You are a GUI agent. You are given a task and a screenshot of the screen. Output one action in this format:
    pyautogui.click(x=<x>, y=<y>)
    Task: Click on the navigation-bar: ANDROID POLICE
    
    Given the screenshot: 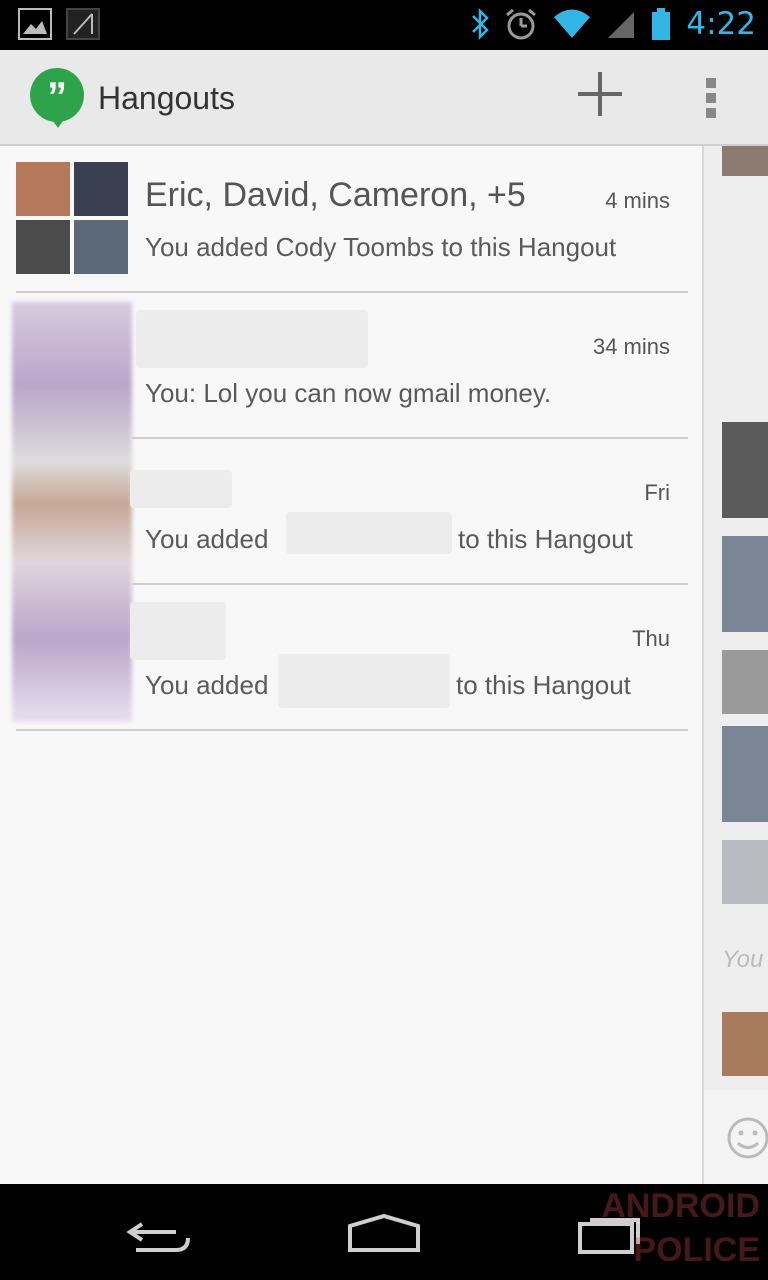 What is the action you would take?
    pyautogui.click(x=384, y=1232)
    